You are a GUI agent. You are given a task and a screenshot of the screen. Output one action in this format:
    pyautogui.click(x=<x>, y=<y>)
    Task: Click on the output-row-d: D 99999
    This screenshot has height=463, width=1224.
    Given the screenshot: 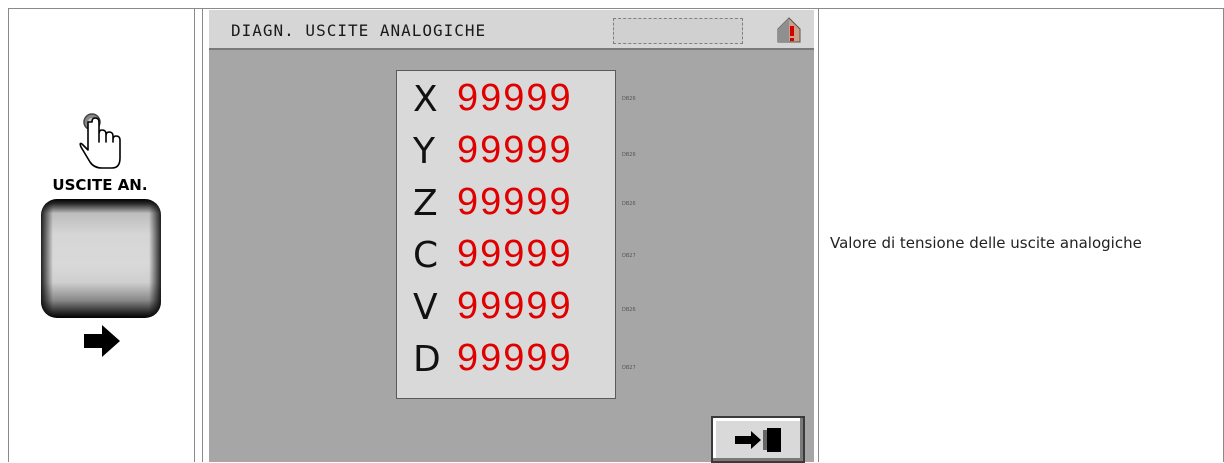 What is the action you would take?
    pyautogui.click(x=506, y=363)
    